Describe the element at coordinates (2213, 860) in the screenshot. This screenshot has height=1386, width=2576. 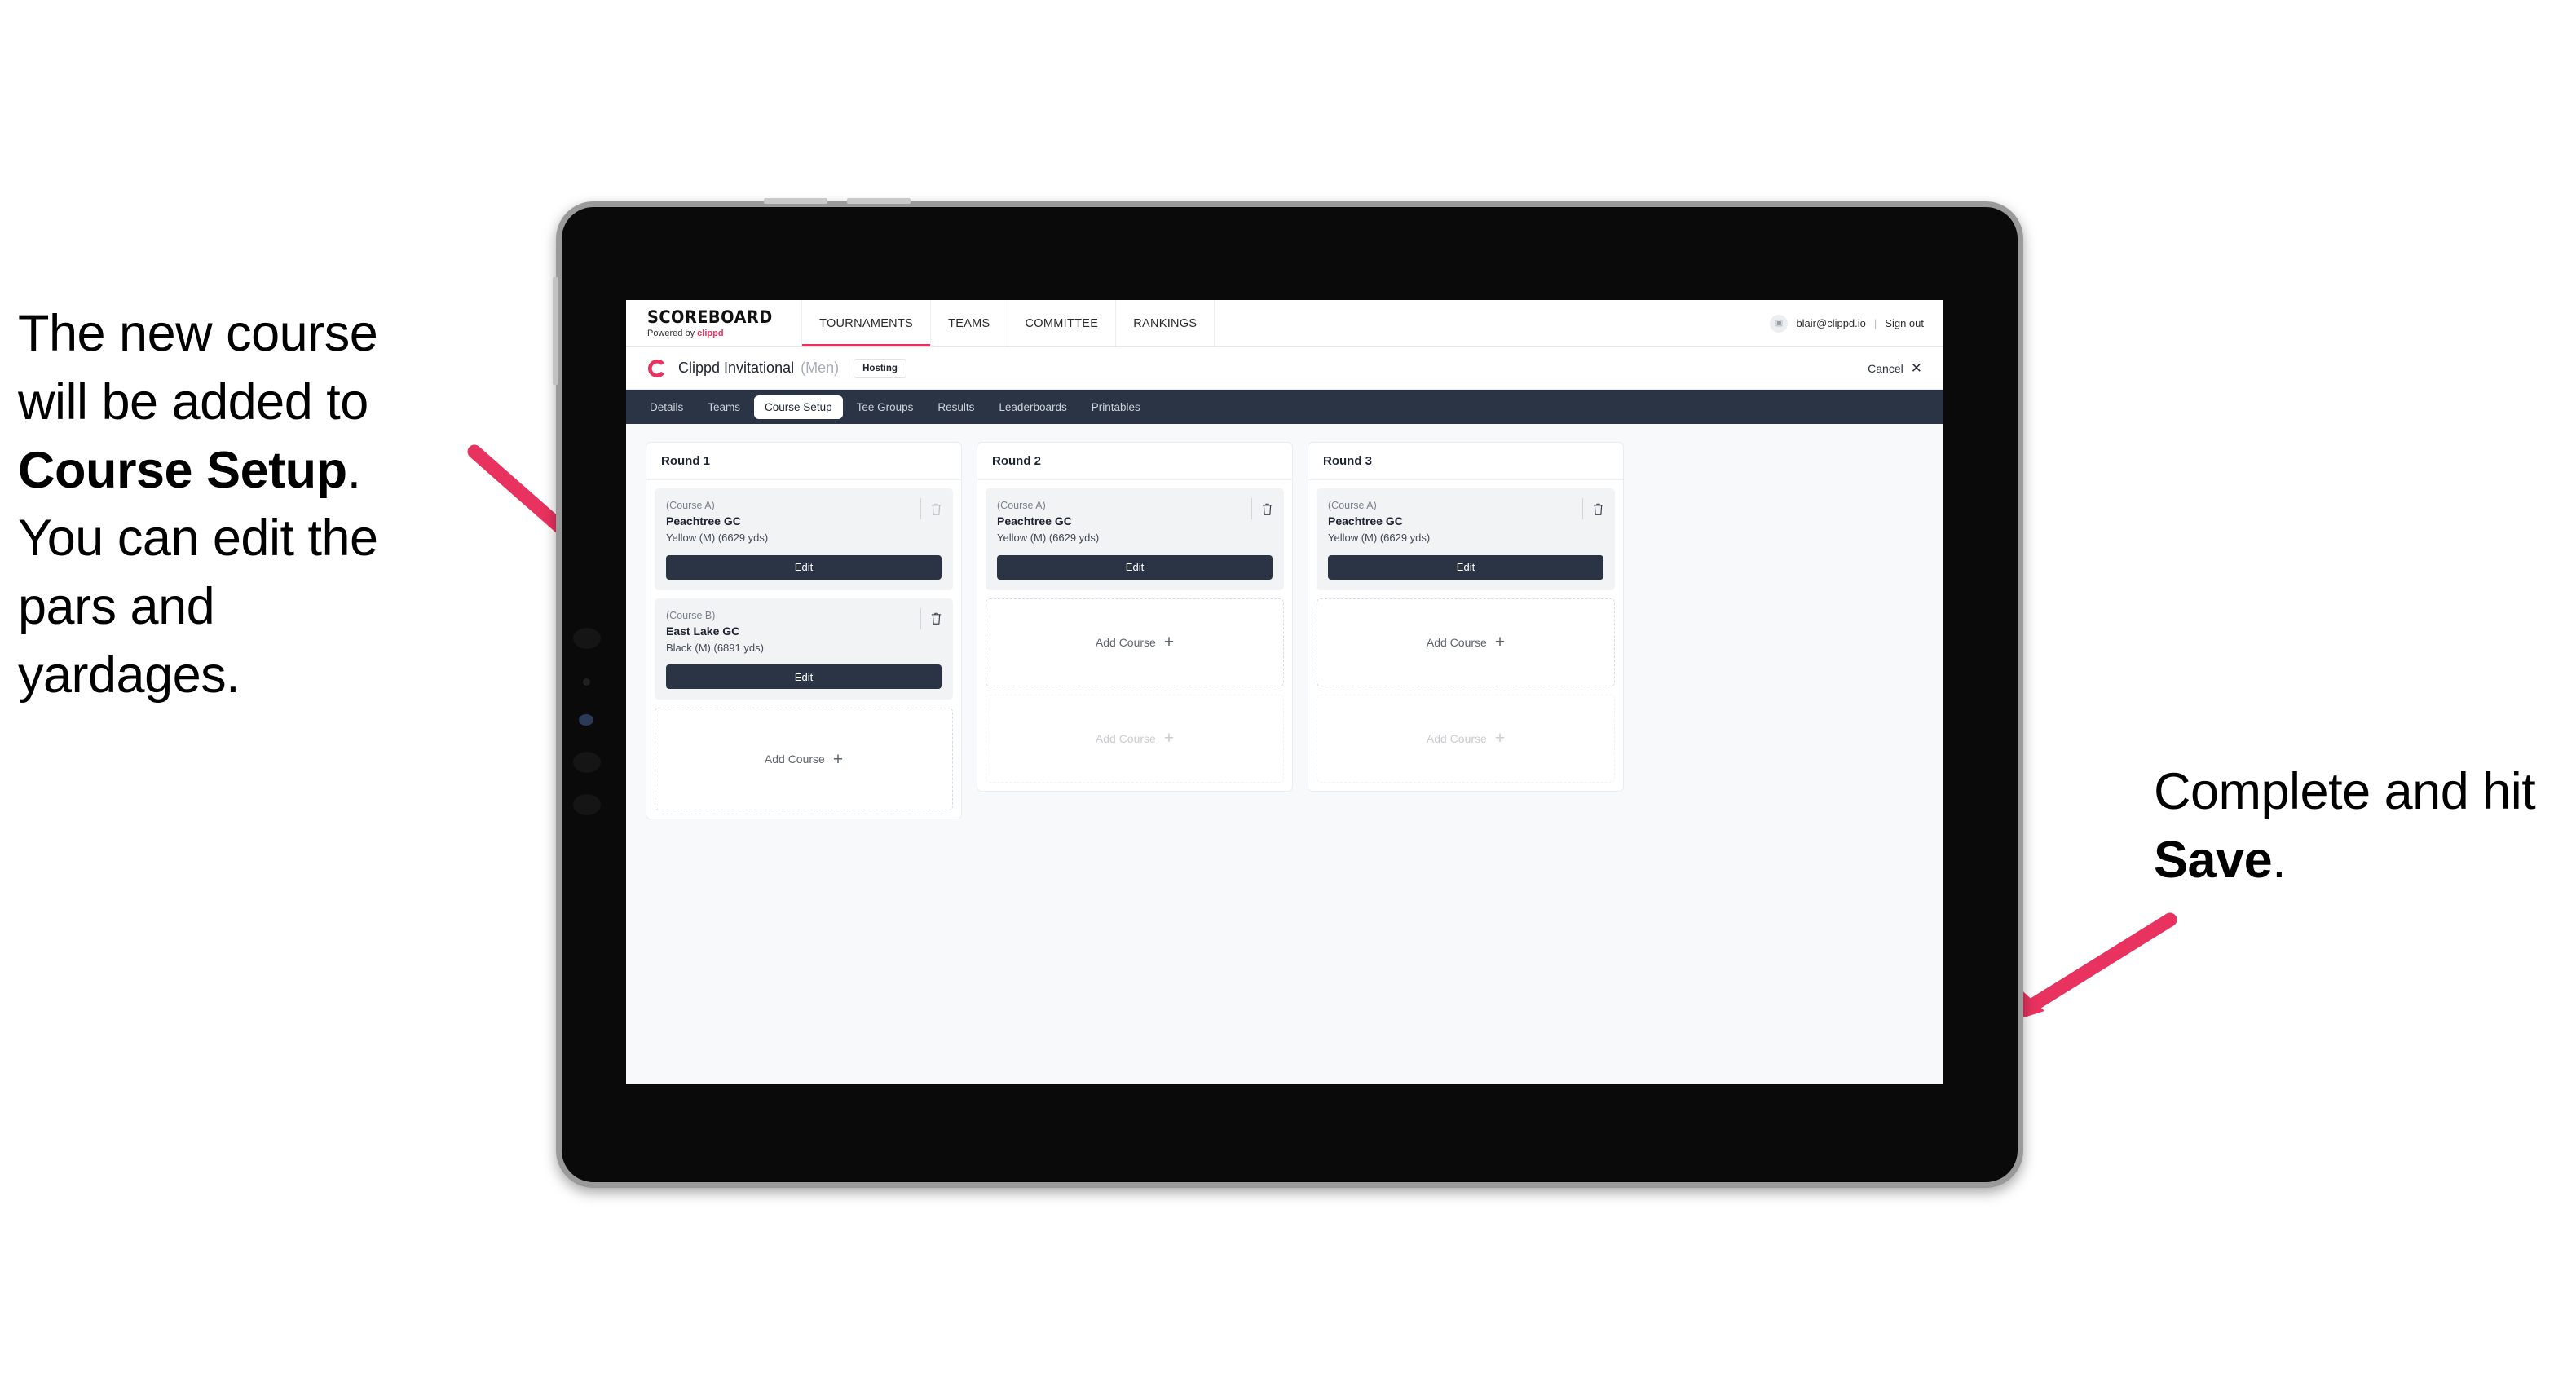
I see `annotation-right-bold: Save` at that location.